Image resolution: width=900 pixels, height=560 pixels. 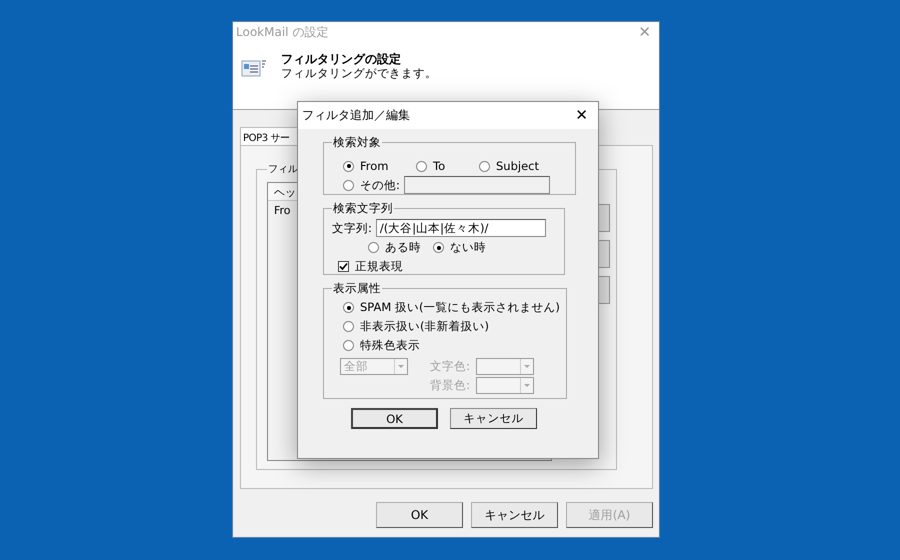 I want to click on field-label: 文字列:, so click(x=352, y=228).